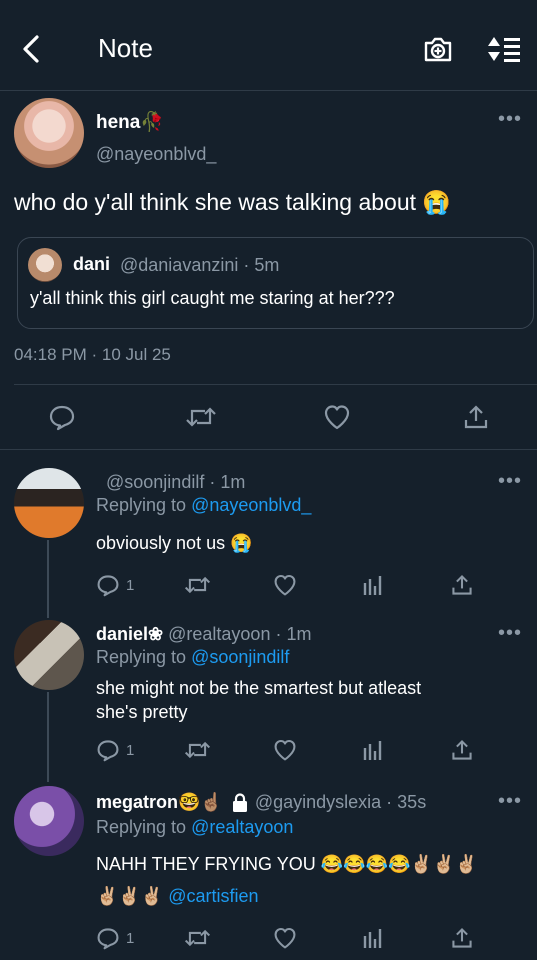 This screenshot has width=537, height=960. I want to click on reply-text-line-1: NAHH THEY FRYING YOU 😂😂😂😂✌🏼✌🏼✌🏼, so click(287, 864).